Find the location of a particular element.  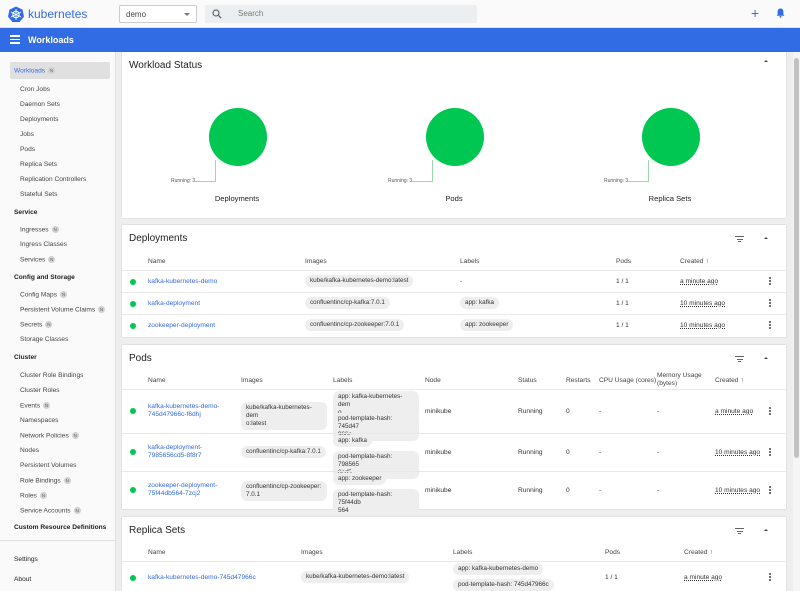

col-header-label: Created is located at coordinates (727, 380).